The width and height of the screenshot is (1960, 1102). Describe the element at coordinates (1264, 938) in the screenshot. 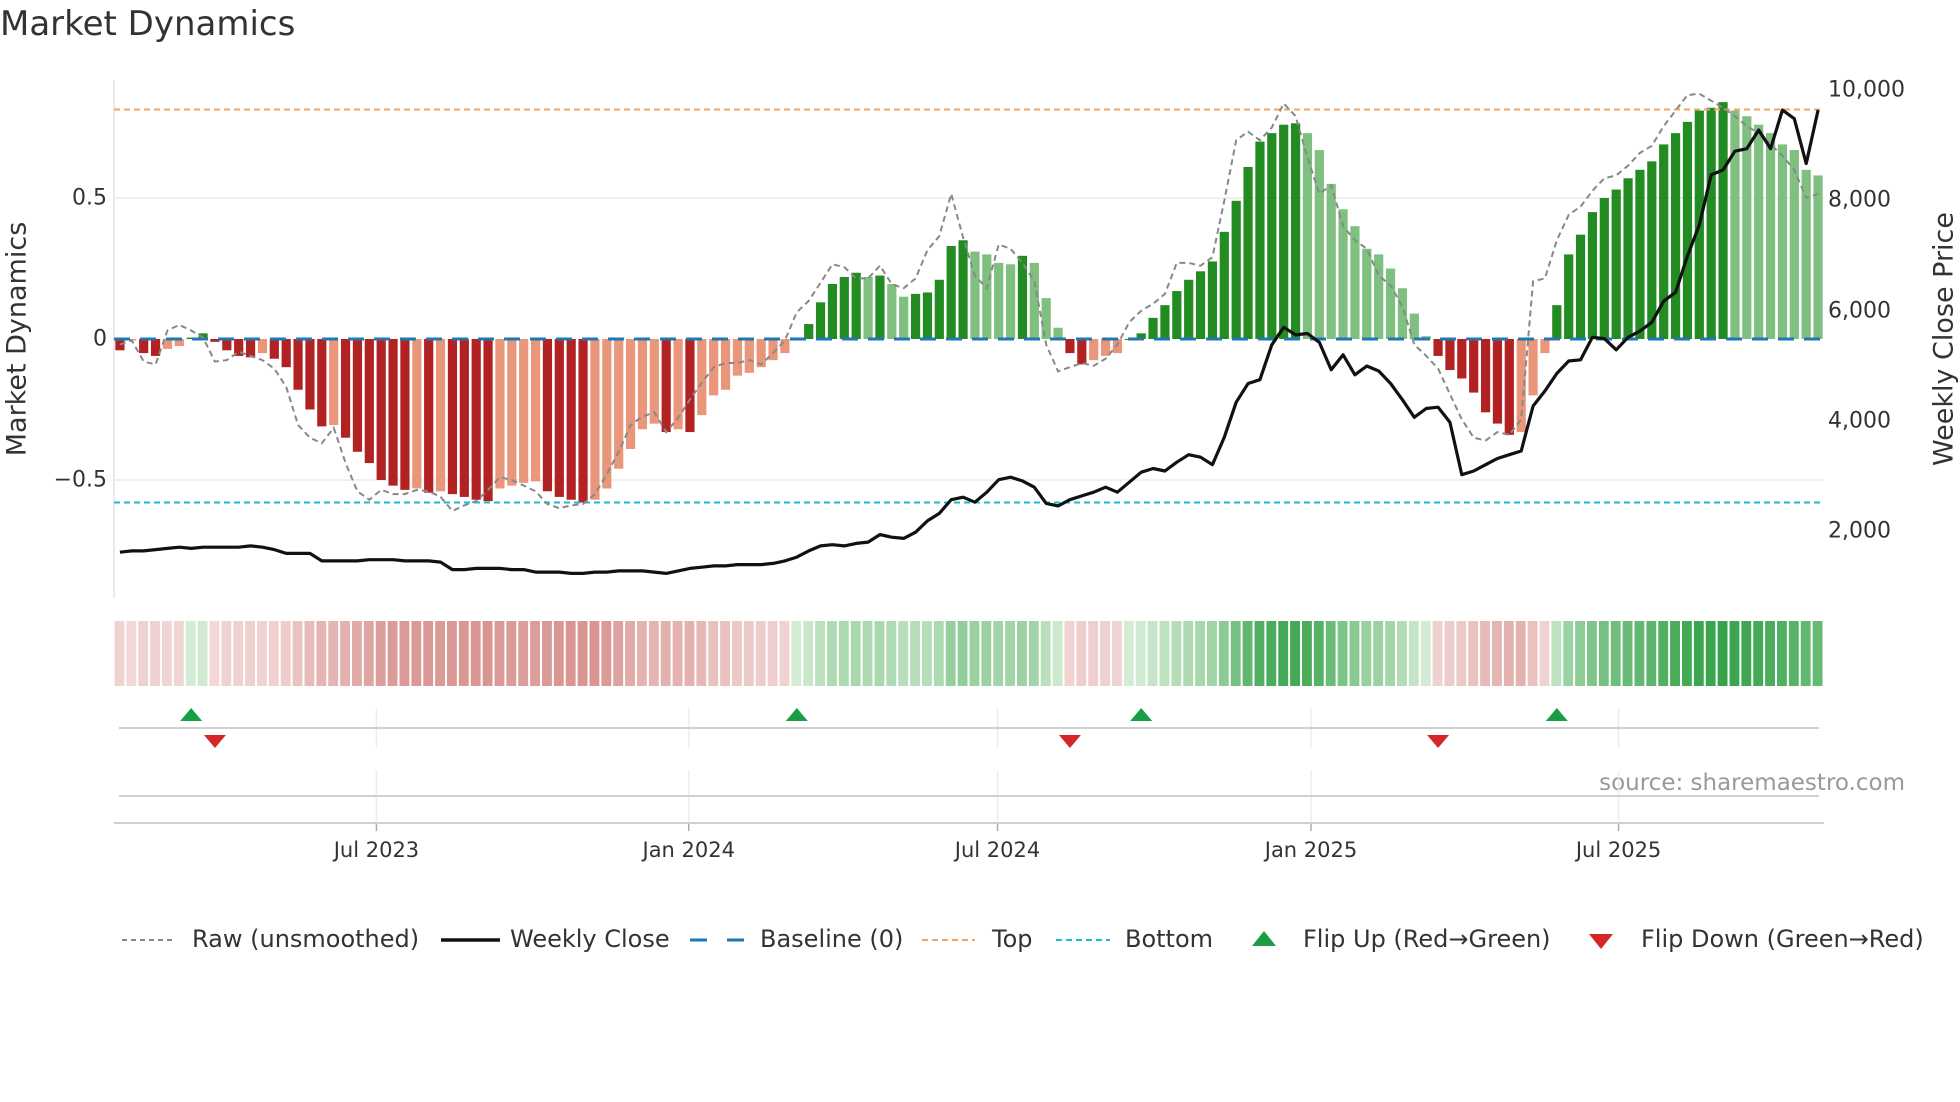

I see `legend-flip-up-icon` at that location.